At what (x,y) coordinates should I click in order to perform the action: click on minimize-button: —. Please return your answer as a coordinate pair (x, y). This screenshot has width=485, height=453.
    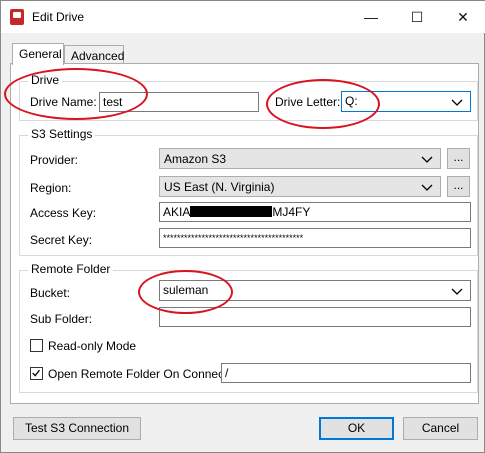
    Looking at the image, I should click on (371, 17).